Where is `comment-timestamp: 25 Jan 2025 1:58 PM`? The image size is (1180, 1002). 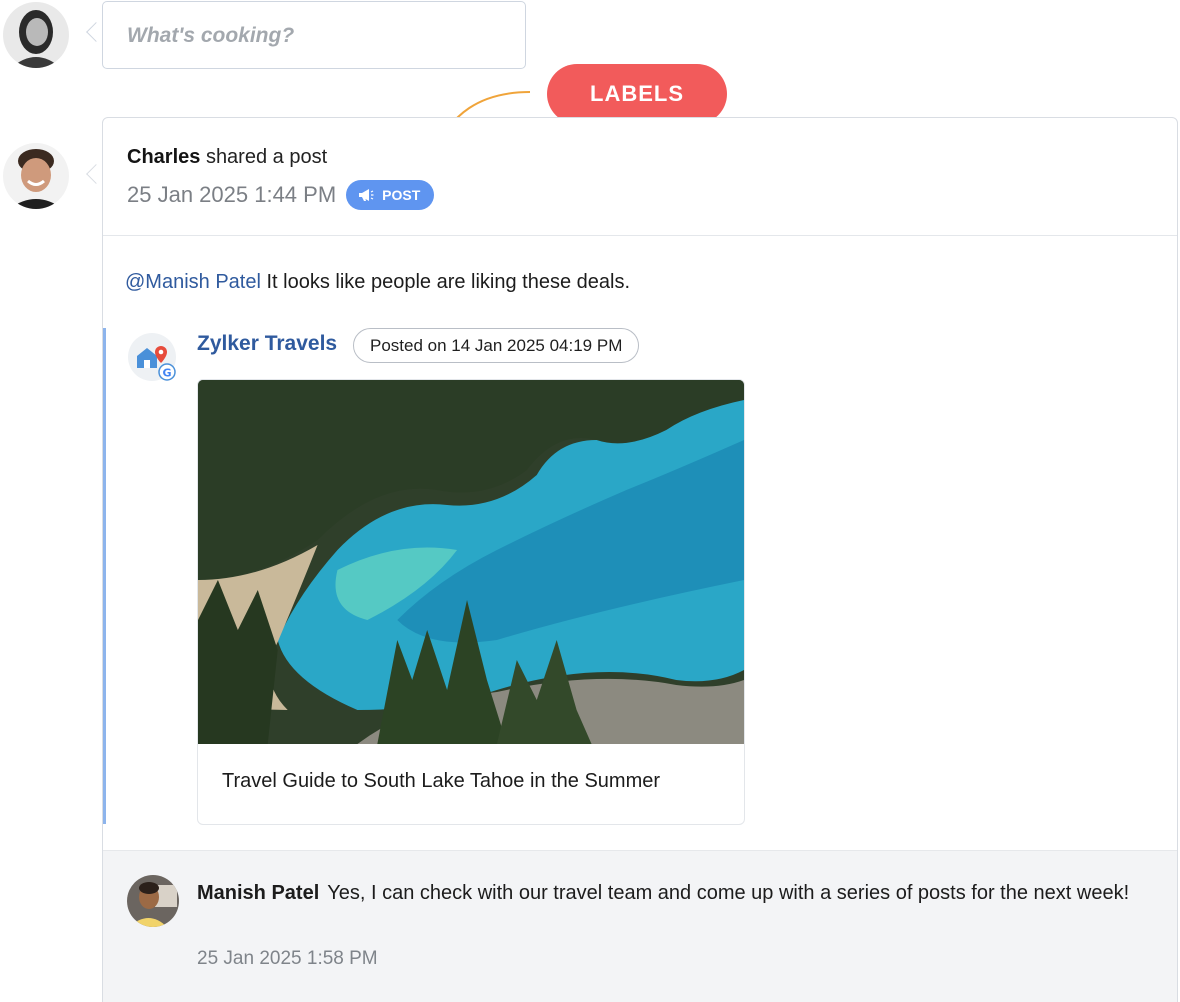 comment-timestamp: 25 Jan 2025 1:58 PM is located at coordinates (287, 958).